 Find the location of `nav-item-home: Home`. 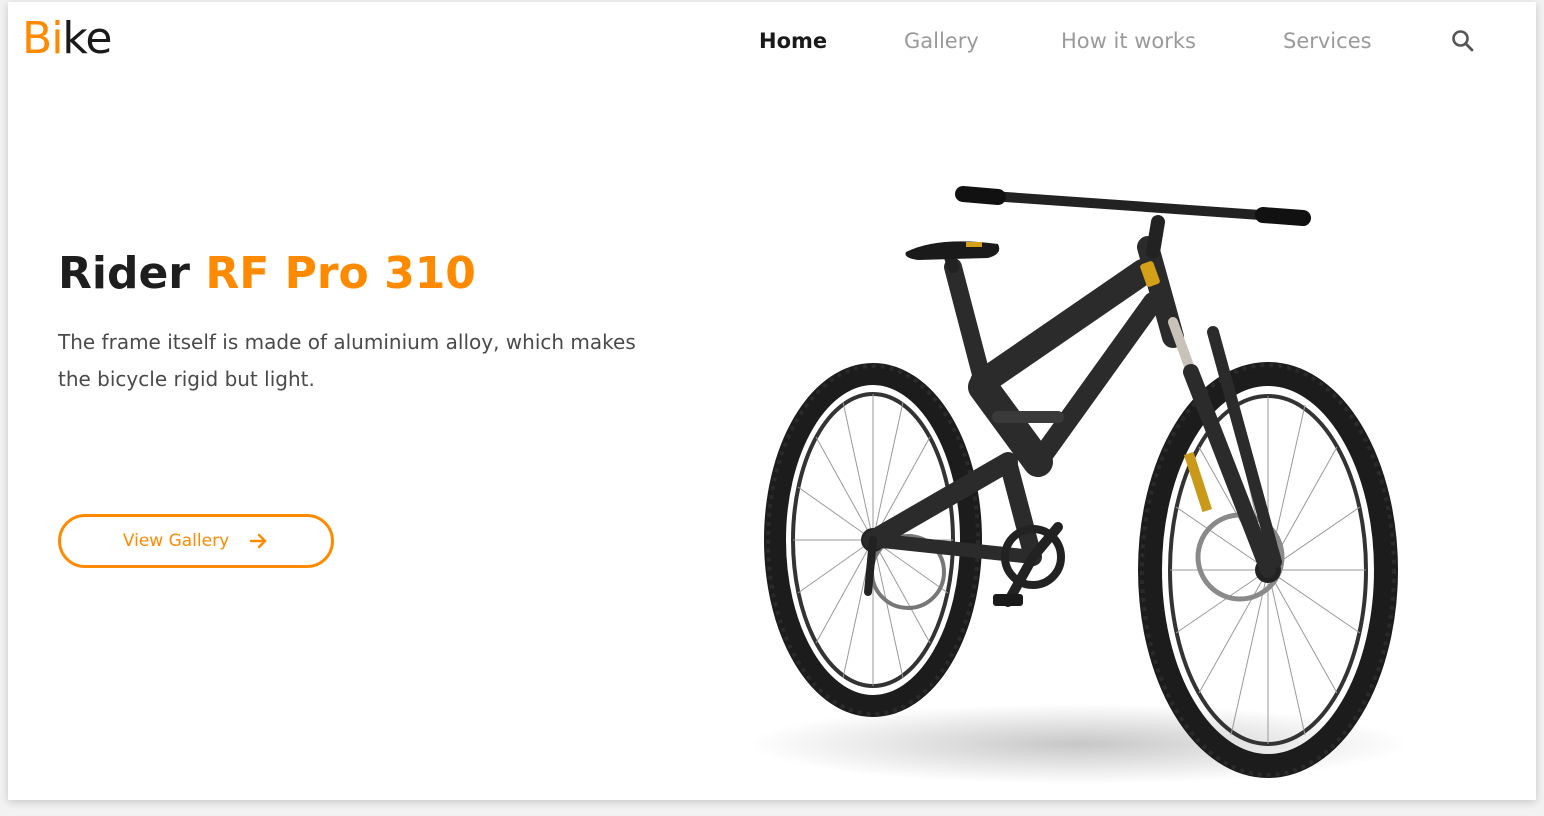

nav-item-home: Home is located at coordinates (793, 41).